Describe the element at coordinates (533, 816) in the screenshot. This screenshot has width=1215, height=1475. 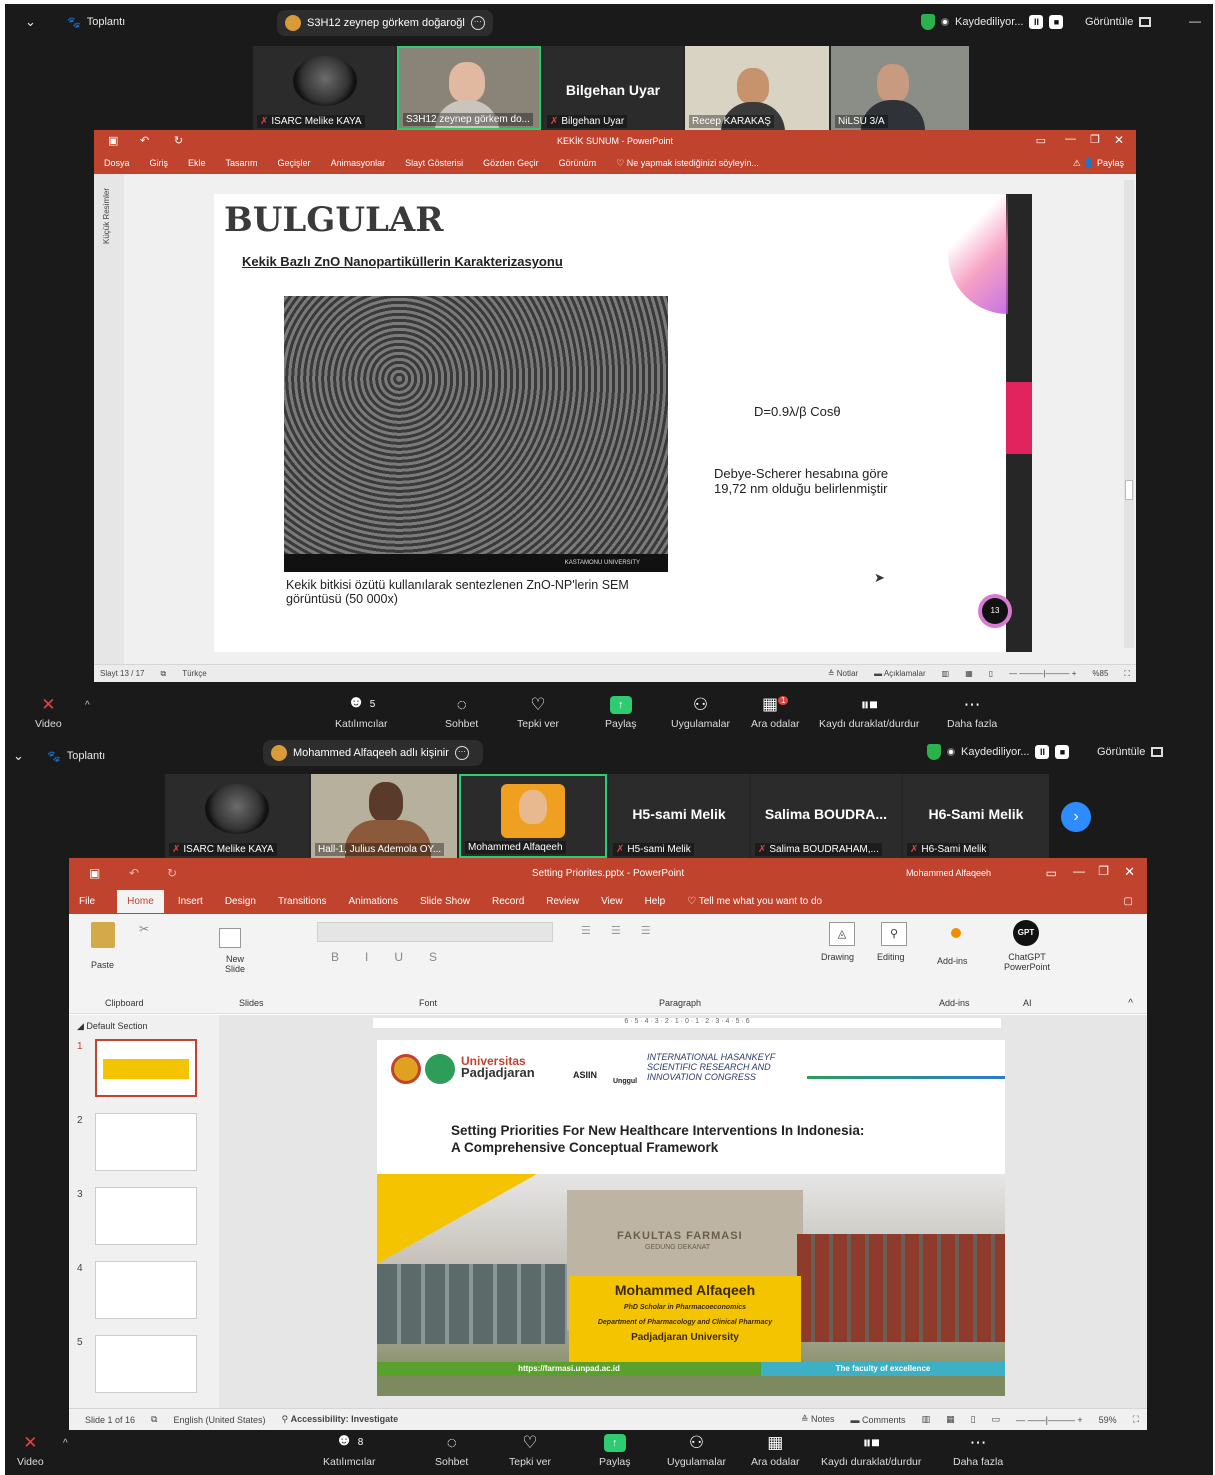
I see `participant-tile: Mohammed Alfaqeeh` at that location.